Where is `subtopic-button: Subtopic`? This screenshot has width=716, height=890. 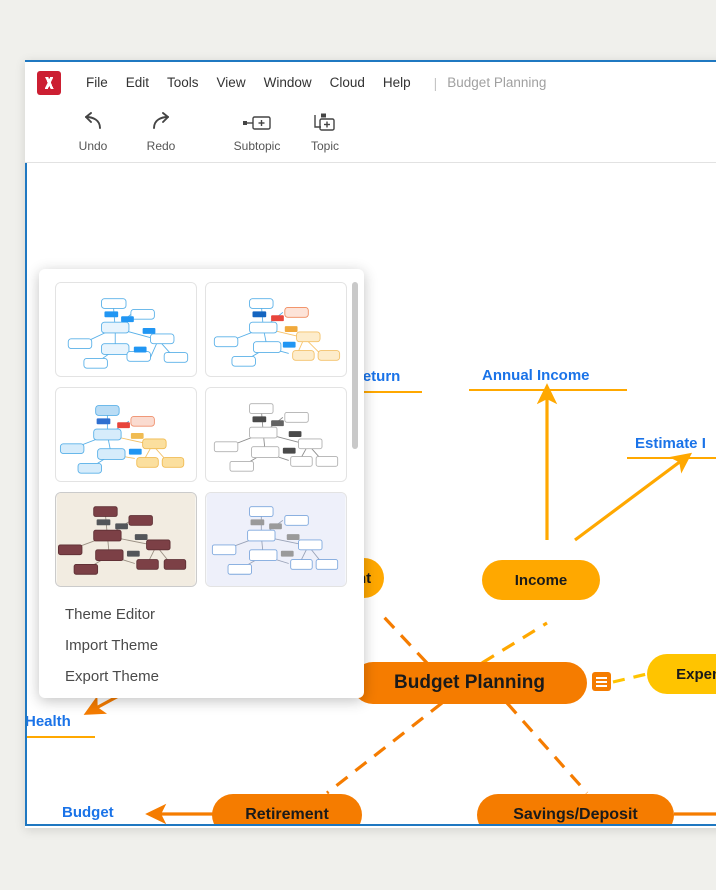 subtopic-button: Subtopic is located at coordinates (257, 130).